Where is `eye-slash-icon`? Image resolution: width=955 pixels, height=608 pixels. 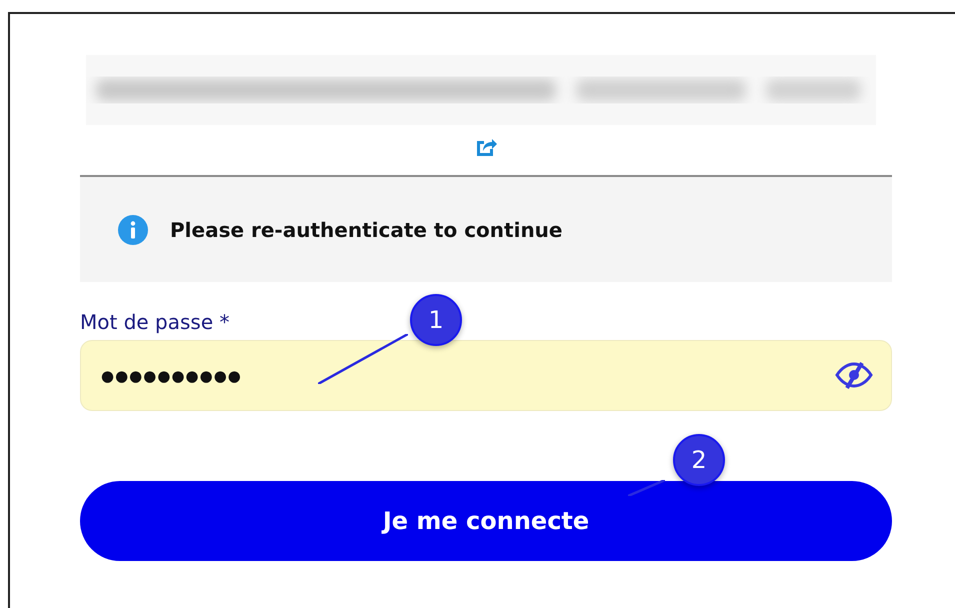
eye-slash-icon is located at coordinates (854, 375).